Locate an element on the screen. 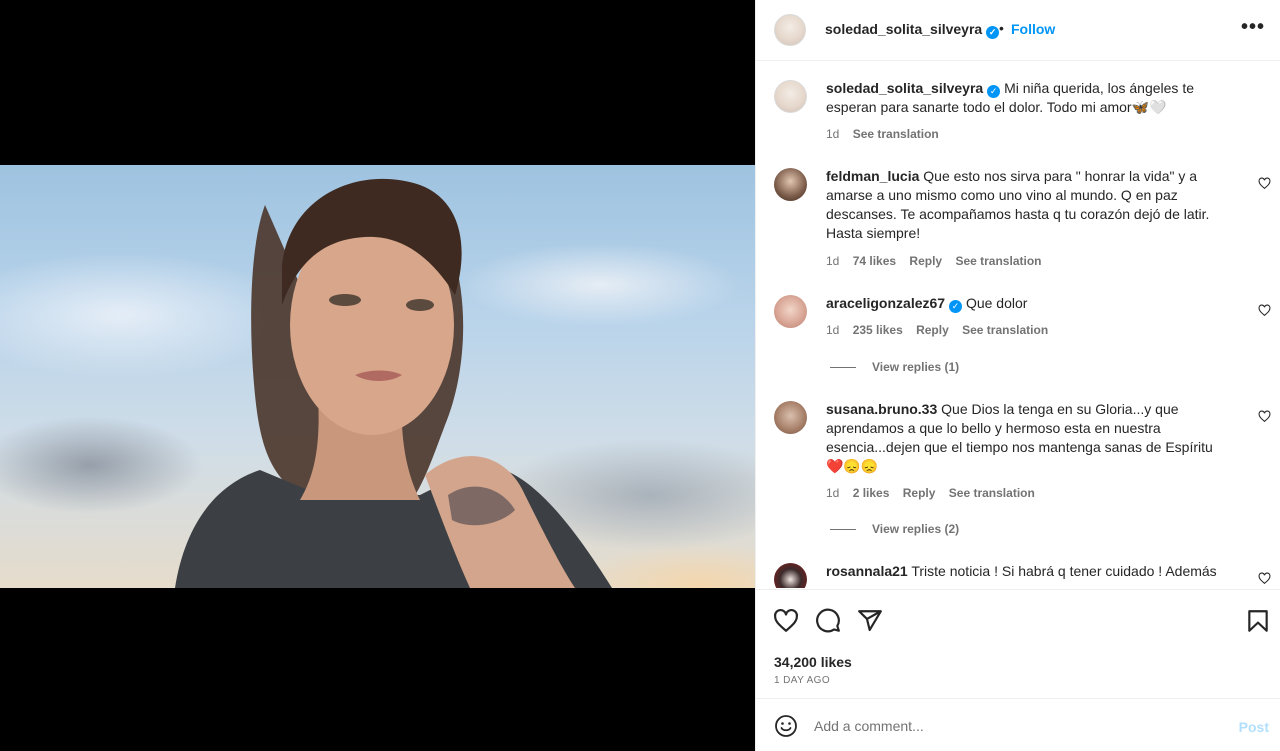 This screenshot has height=751, width=1280. author-username: soledad_solita_silveyra ✓ is located at coordinates (912, 30).